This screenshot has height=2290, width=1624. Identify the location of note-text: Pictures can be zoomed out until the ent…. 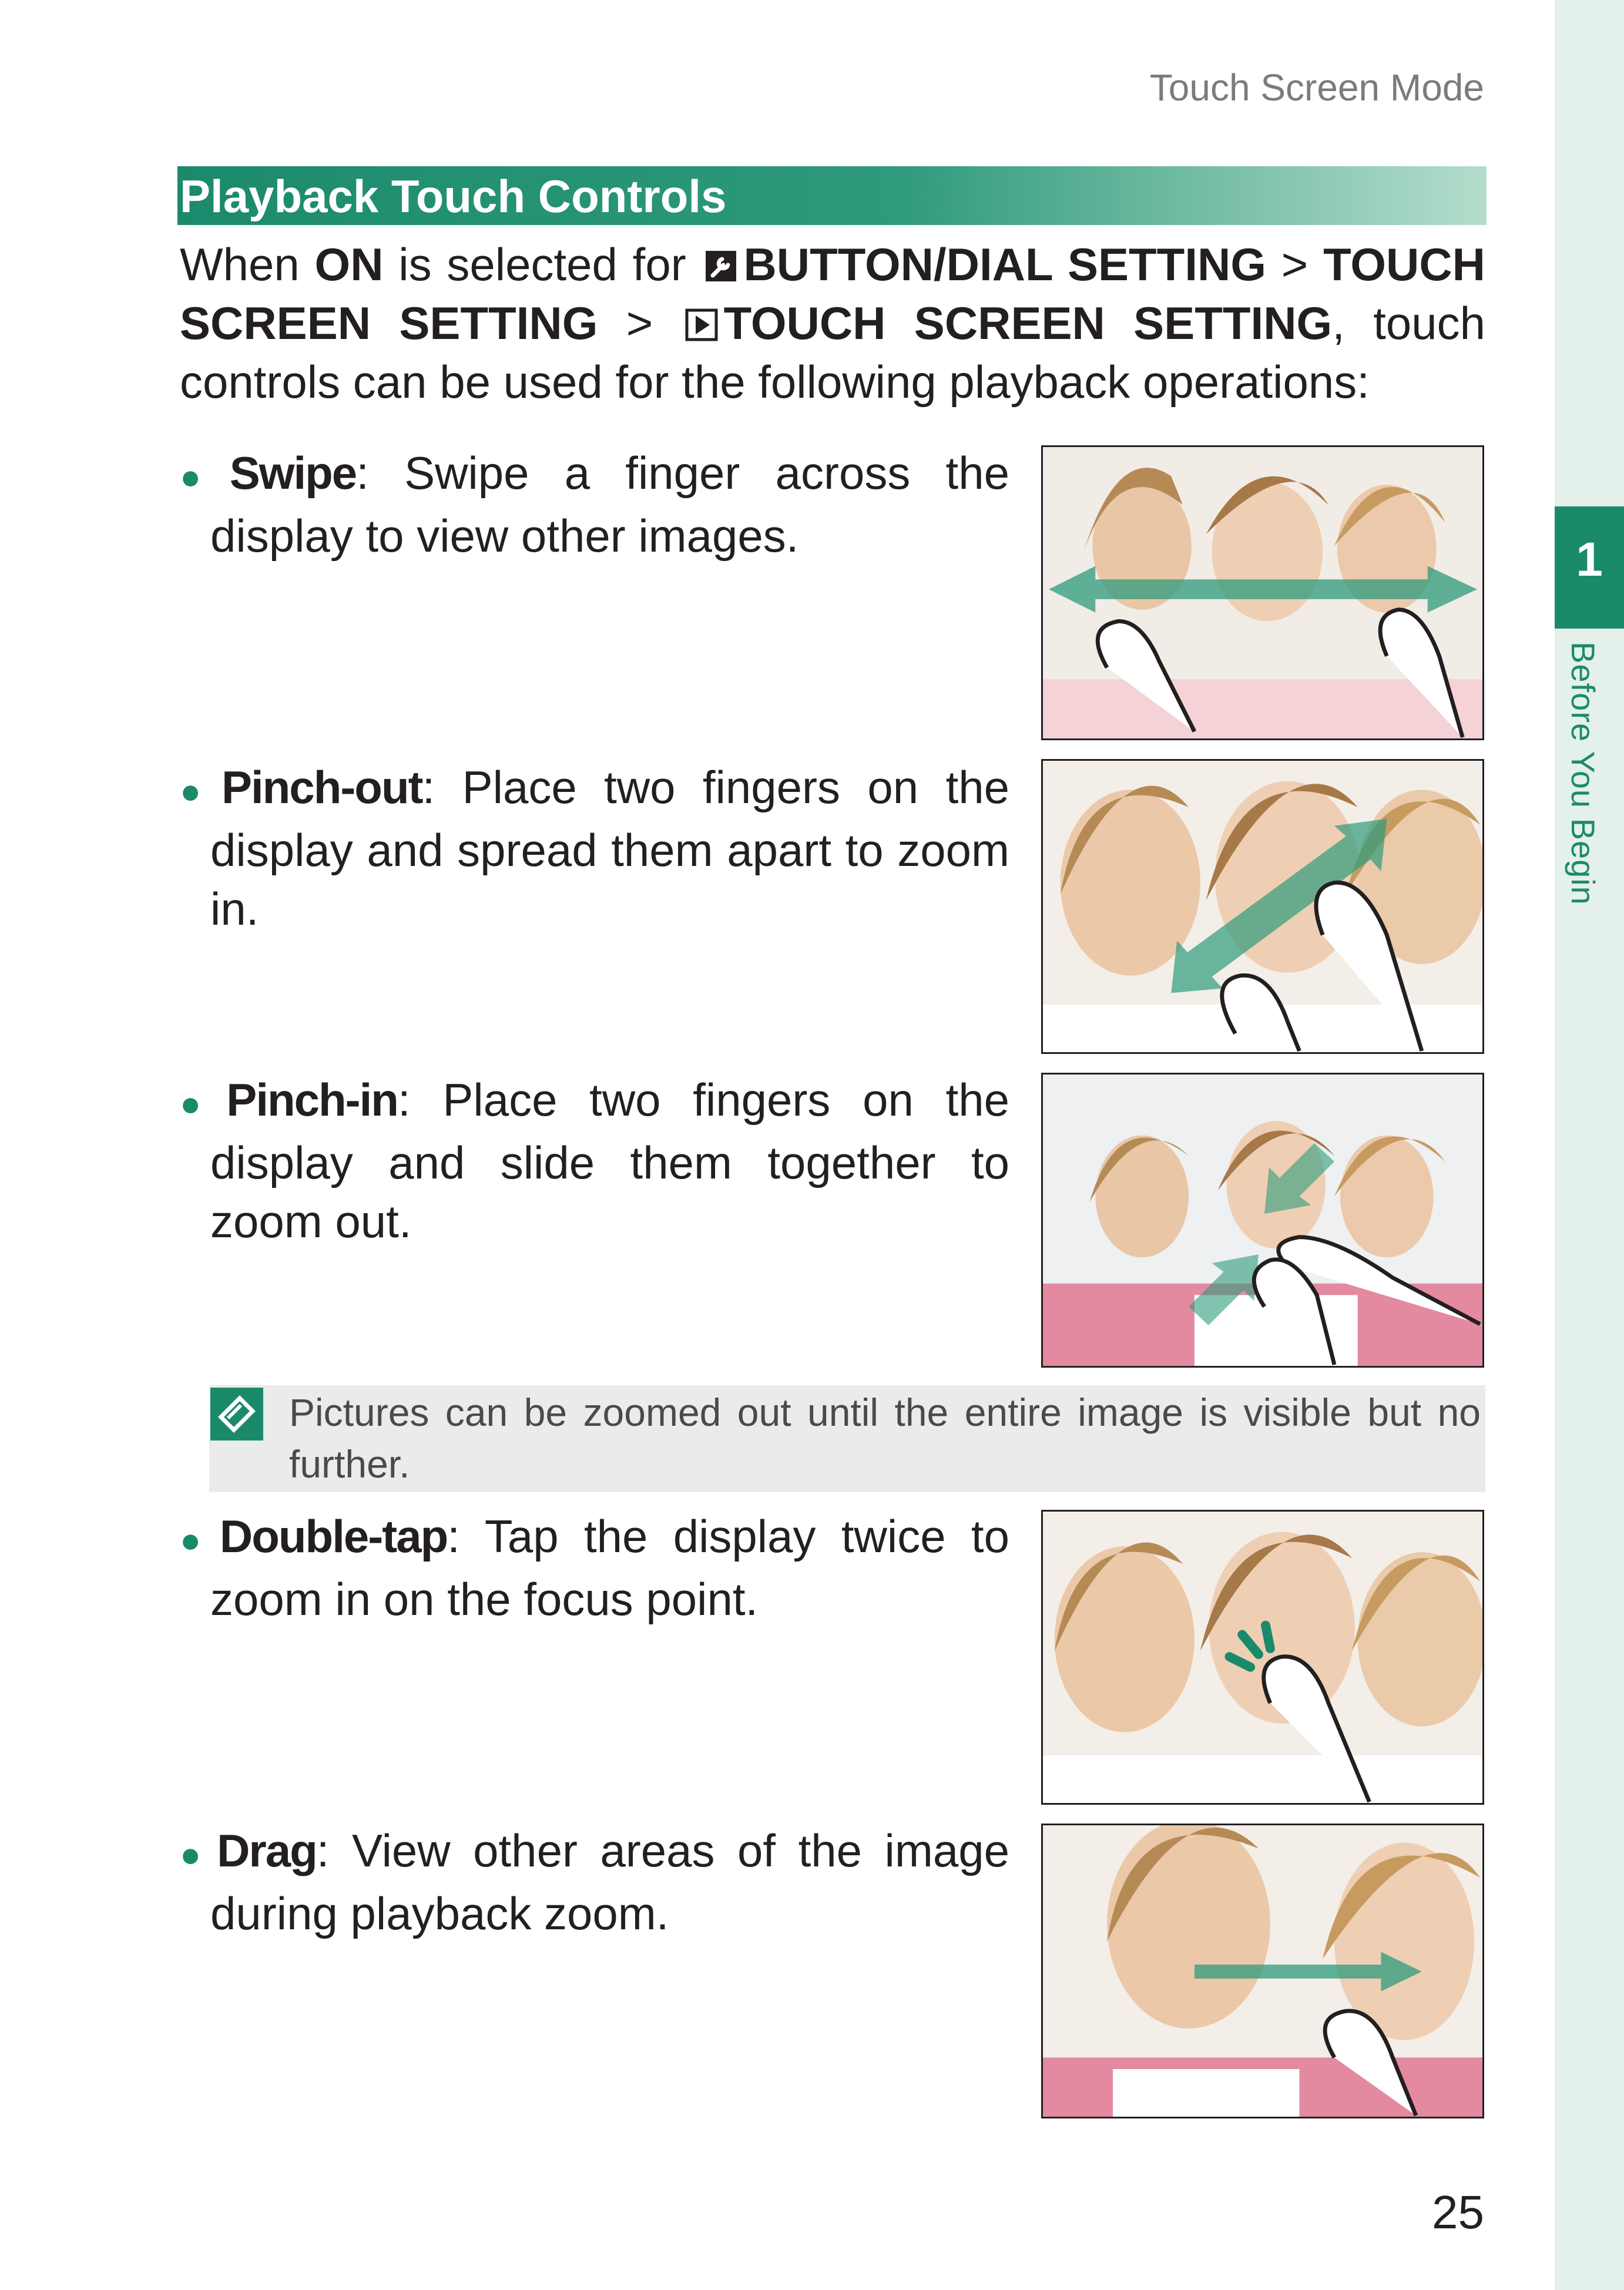
(885, 1438).